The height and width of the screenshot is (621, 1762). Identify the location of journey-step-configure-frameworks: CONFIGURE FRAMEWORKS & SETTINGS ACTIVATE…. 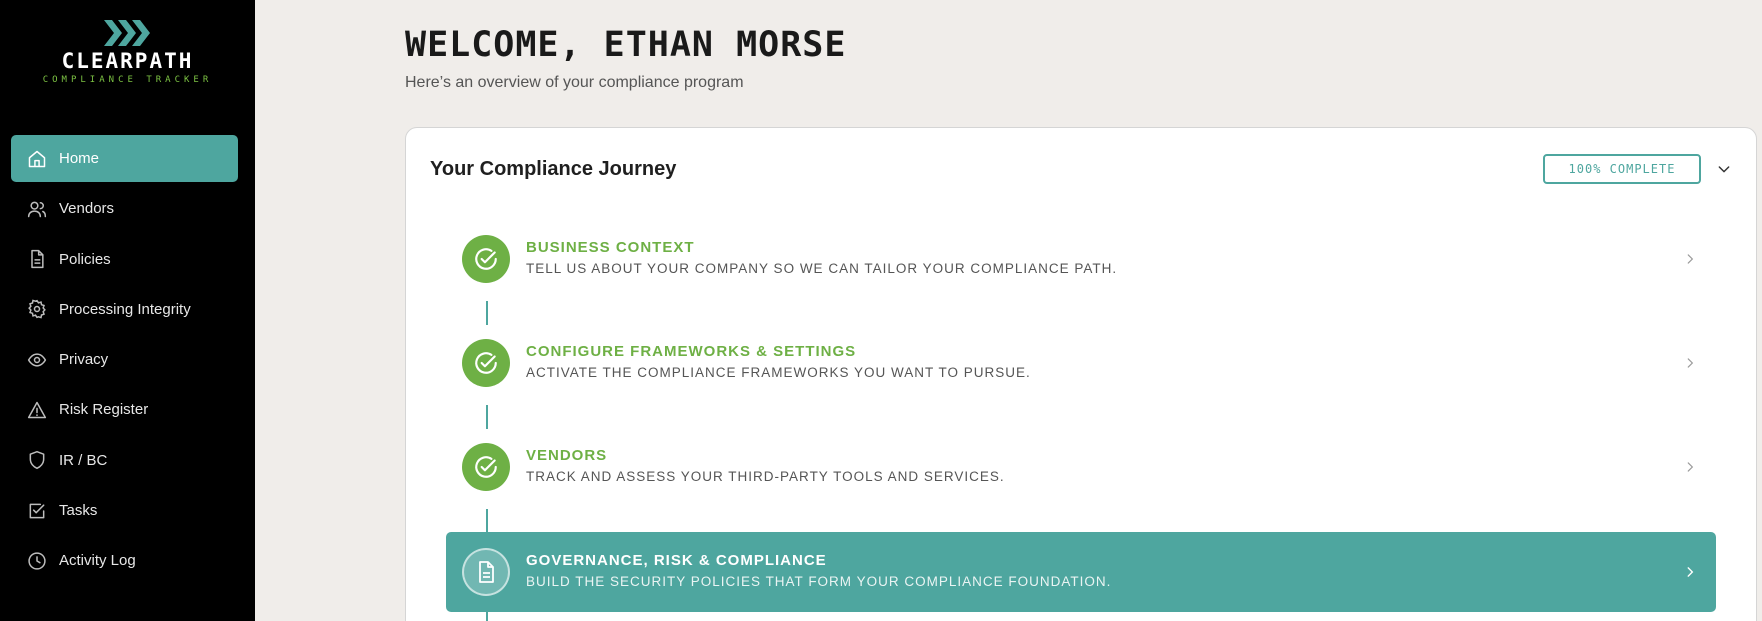
(1081, 363).